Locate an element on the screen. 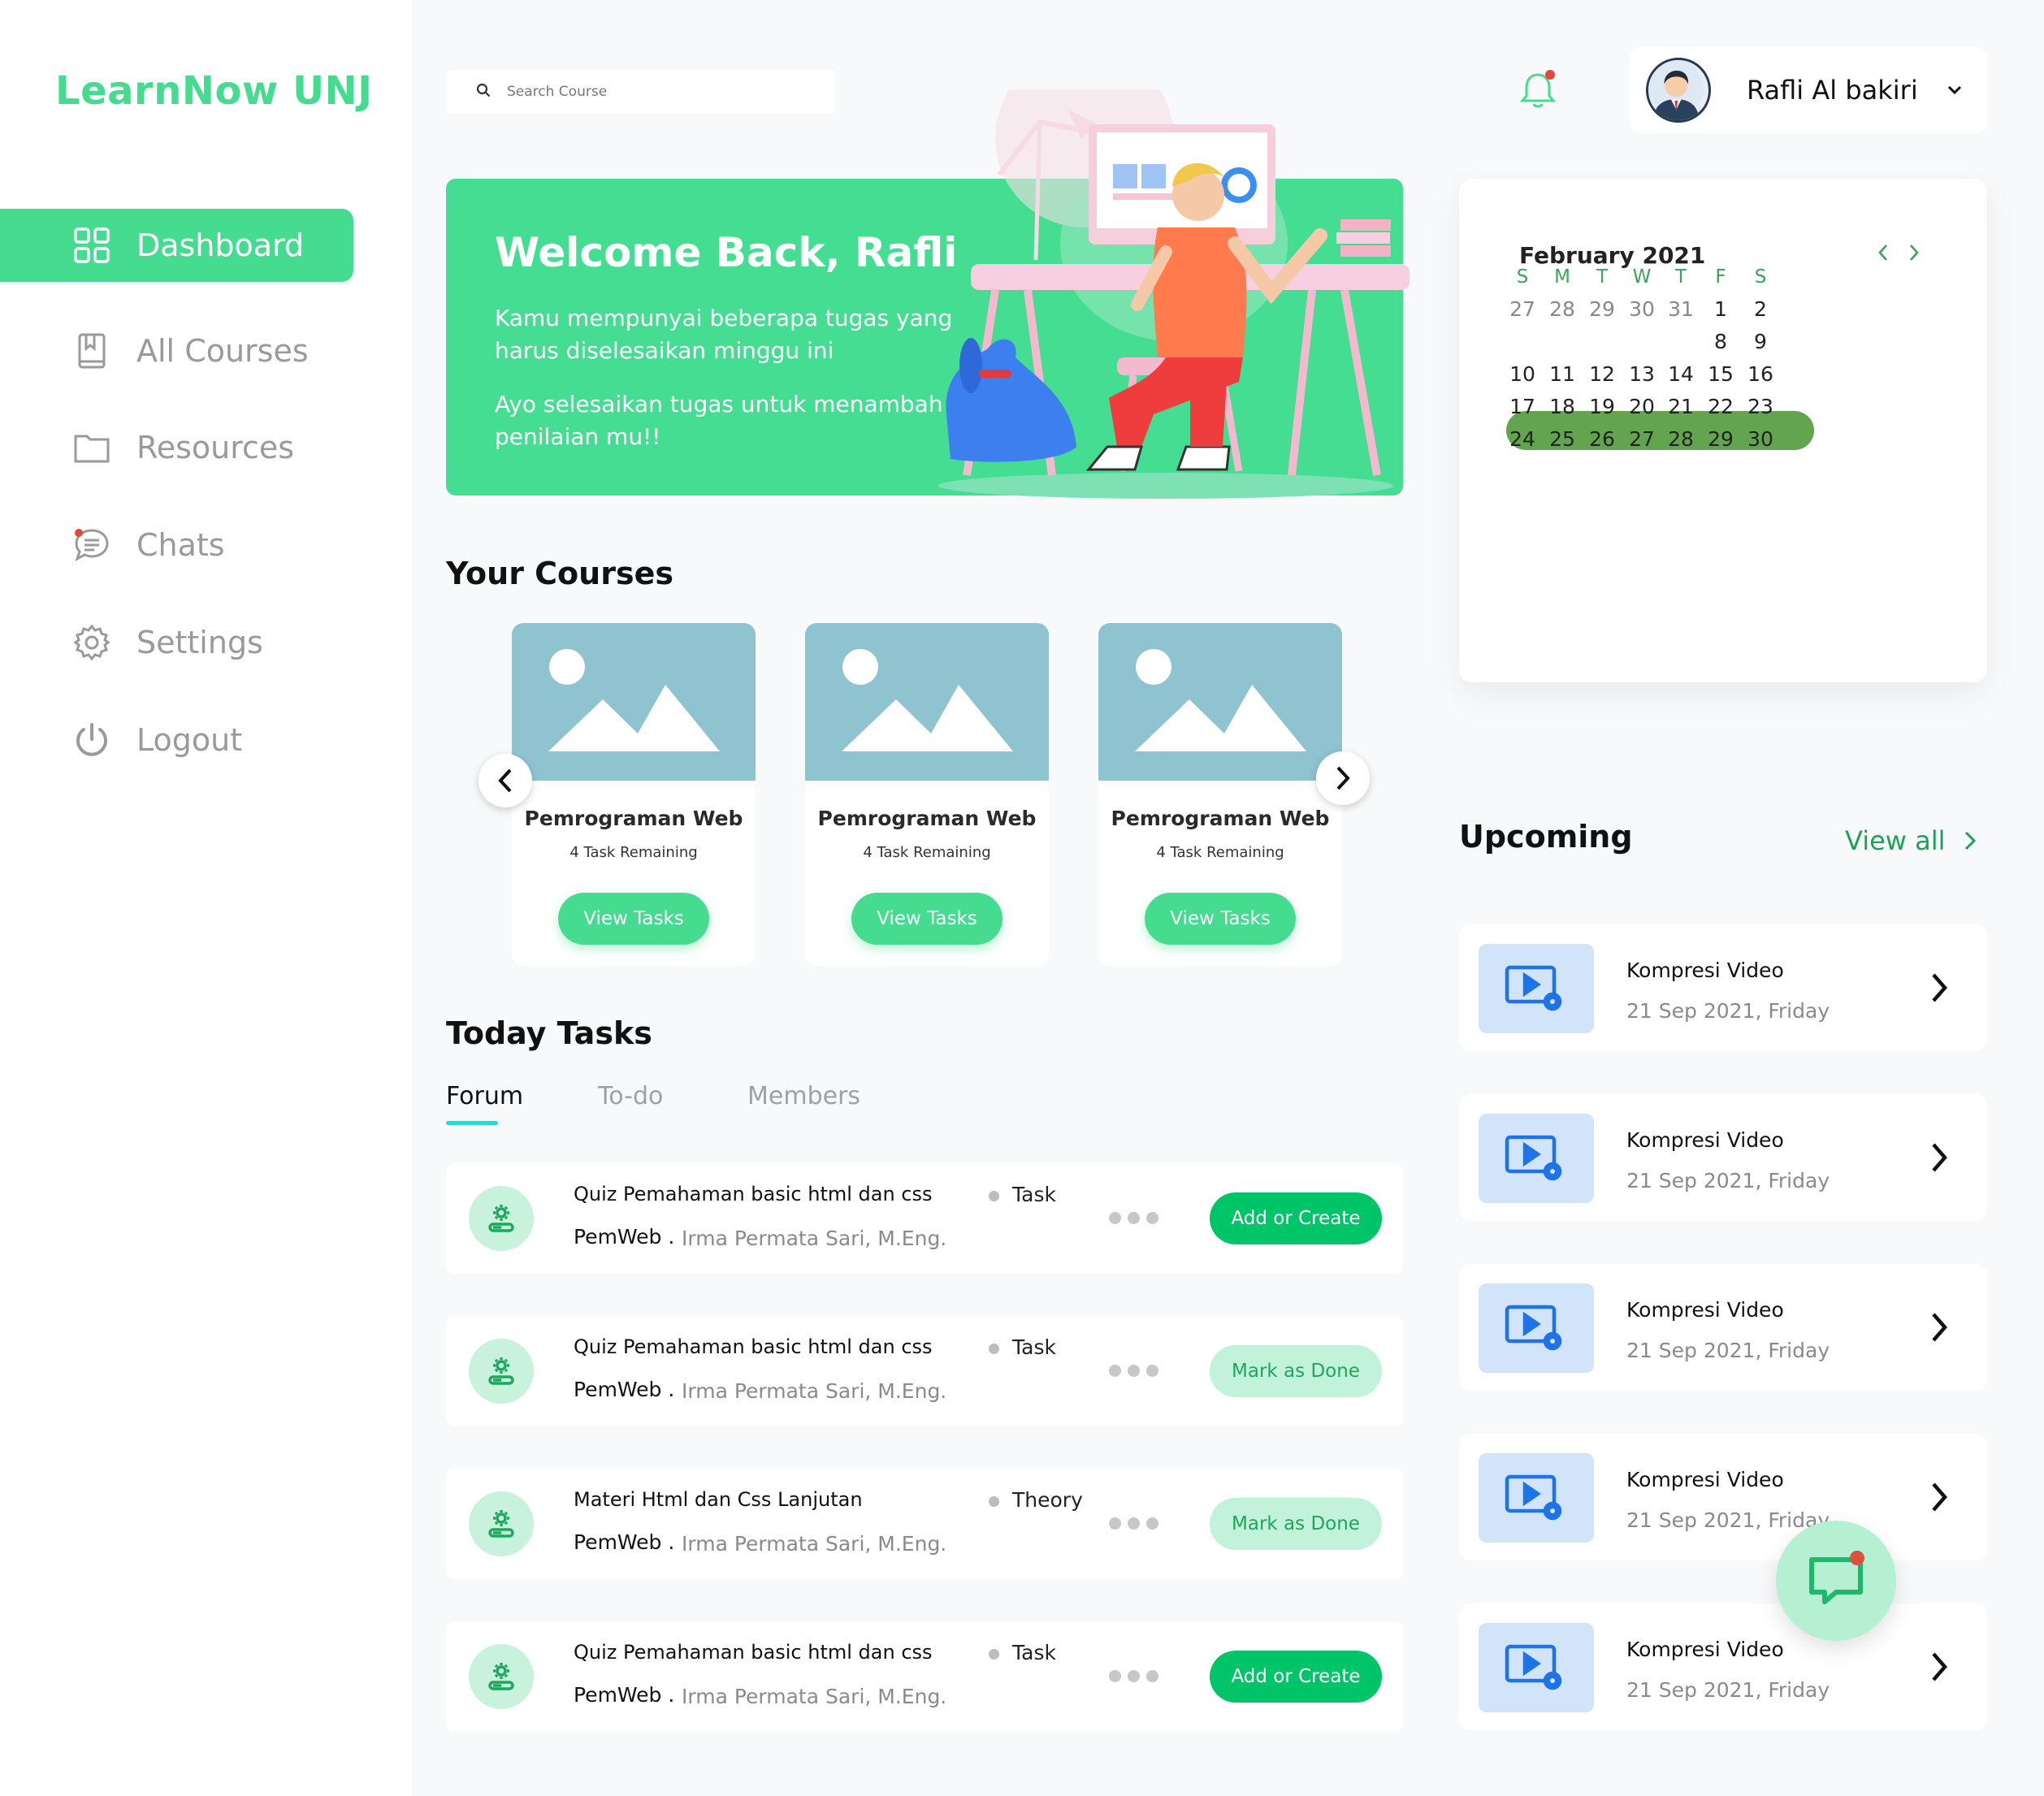  power-icon is located at coordinates (92, 740).